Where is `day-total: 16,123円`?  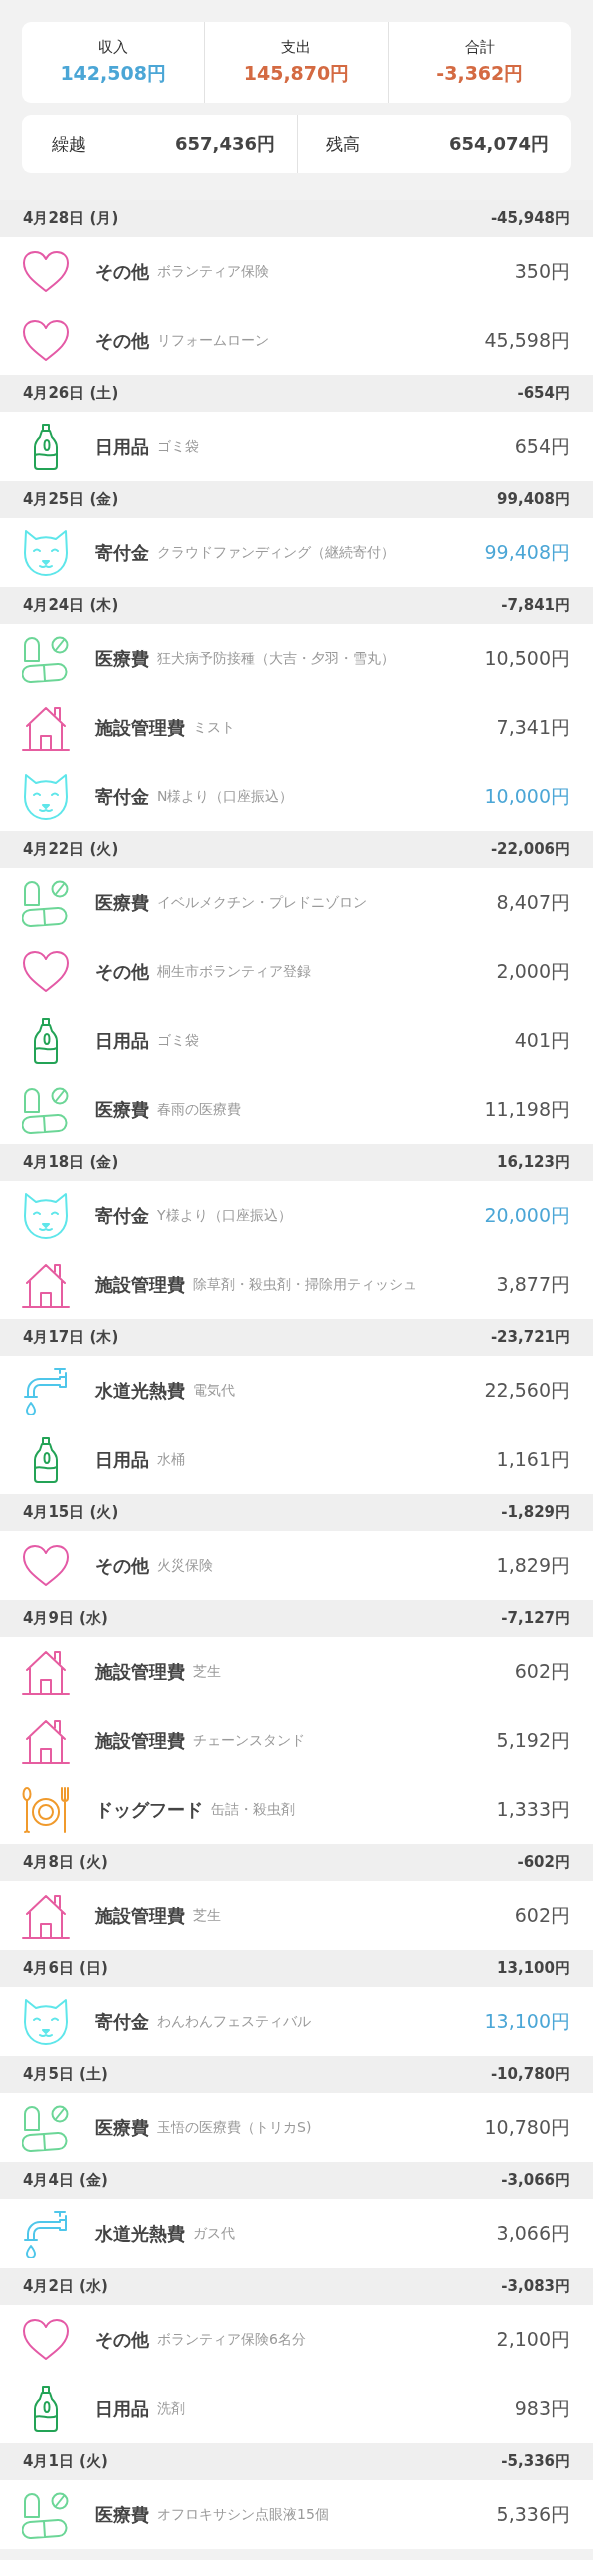 day-total: 16,123円 is located at coordinates (533, 1162).